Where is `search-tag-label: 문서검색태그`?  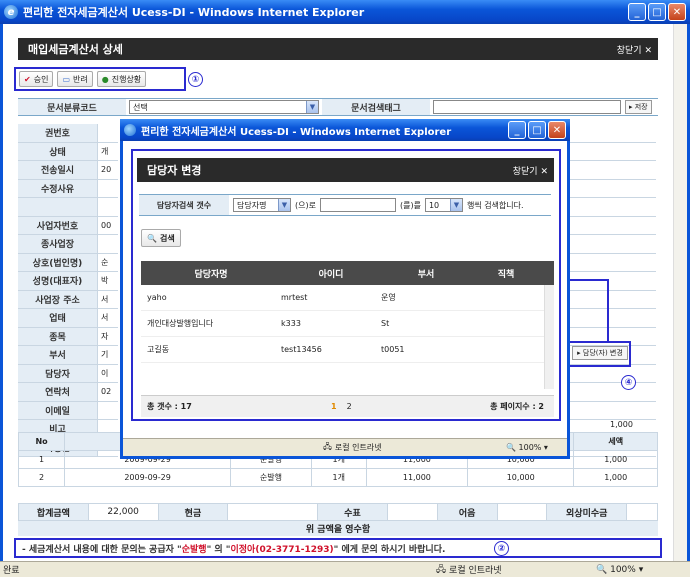 search-tag-label: 문서검색태그 is located at coordinates (376, 107).